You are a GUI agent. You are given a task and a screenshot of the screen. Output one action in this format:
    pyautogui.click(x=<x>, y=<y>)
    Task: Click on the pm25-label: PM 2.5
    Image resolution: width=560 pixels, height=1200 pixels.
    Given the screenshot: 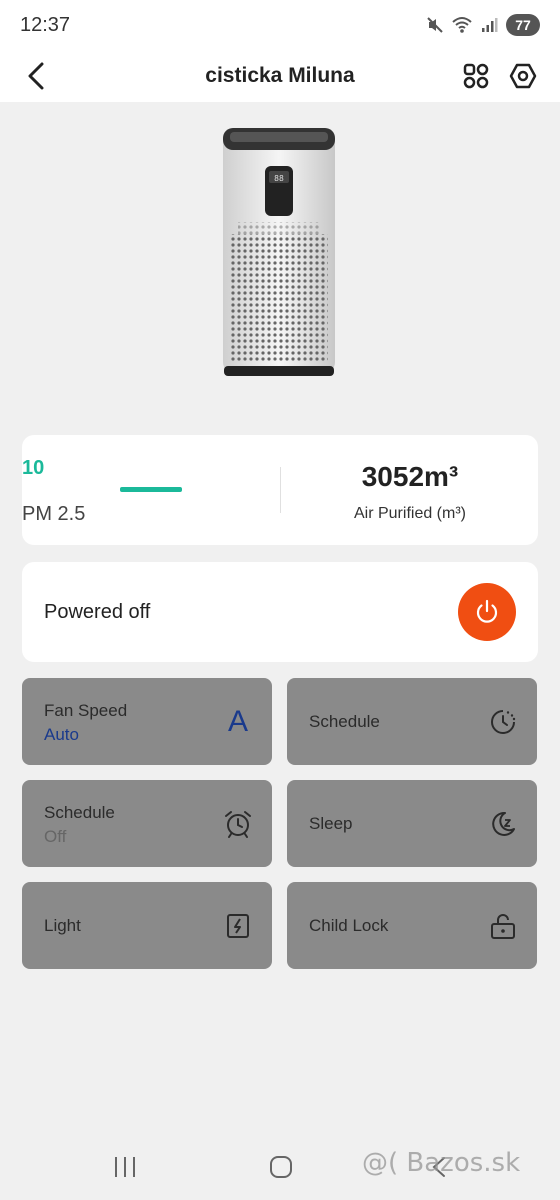 What is the action you would take?
    pyautogui.click(x=54, y=514)
    